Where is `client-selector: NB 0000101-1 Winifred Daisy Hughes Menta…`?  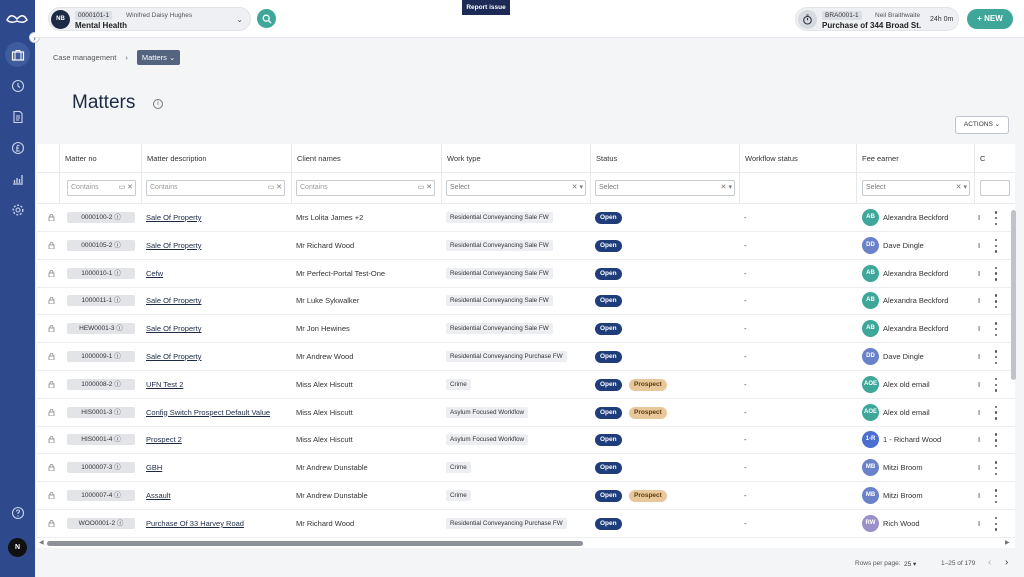 client-selector: NB 0000101-1 Winifred Daisy Hughes Menta… is located at coordinates (149, 19).